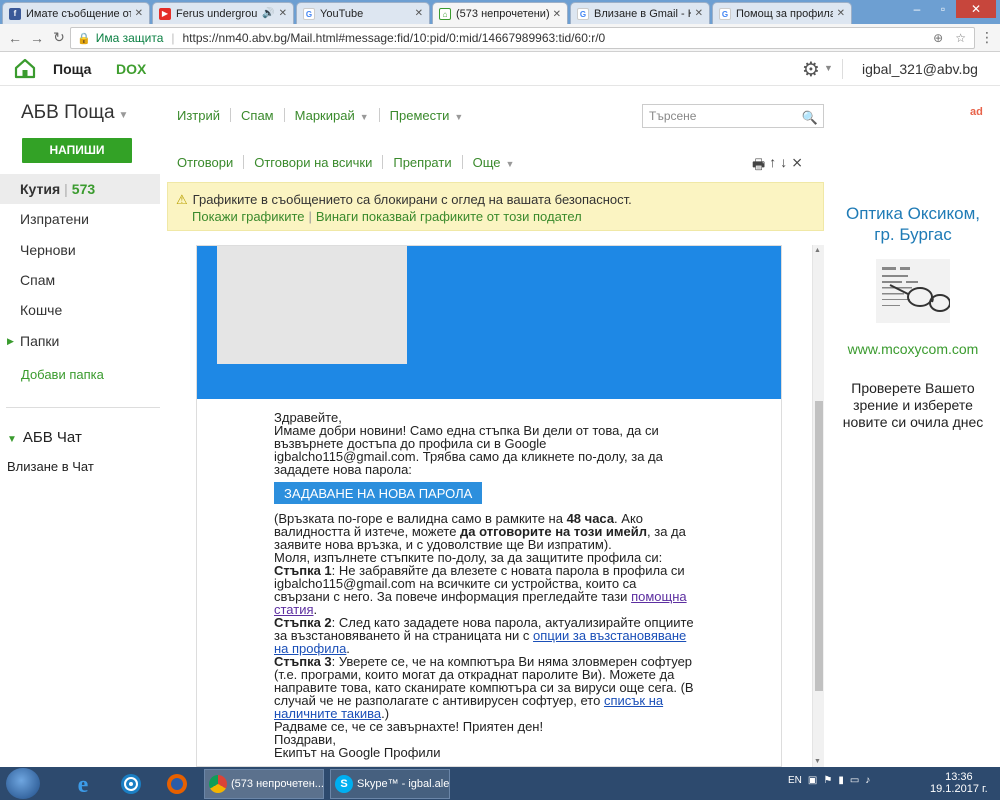  I want to click on scroll-down-icon: ▼, so click(817, 761).